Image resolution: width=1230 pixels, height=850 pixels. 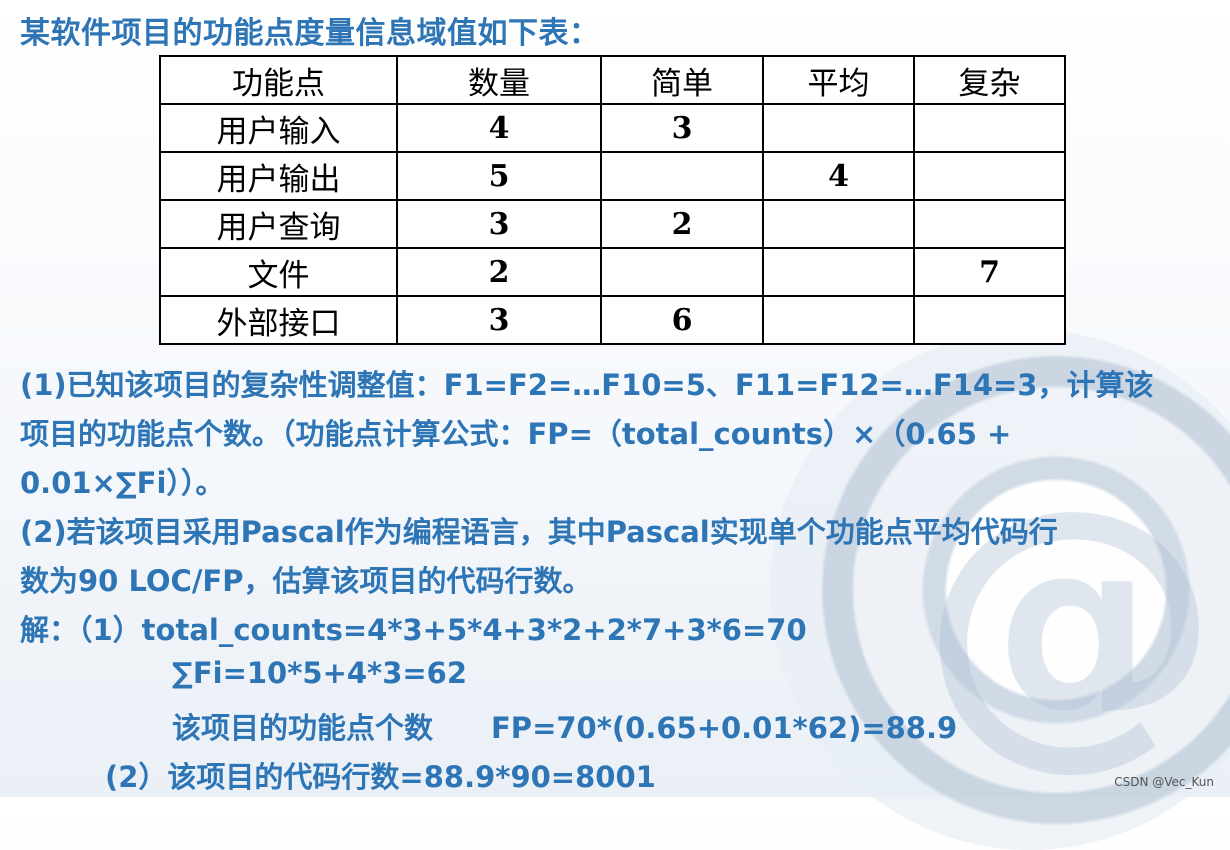 What do you see at coordinates (278, 176) in the screenshot?
I see `row-label: 用户输出` at bounding box center [278, 176].